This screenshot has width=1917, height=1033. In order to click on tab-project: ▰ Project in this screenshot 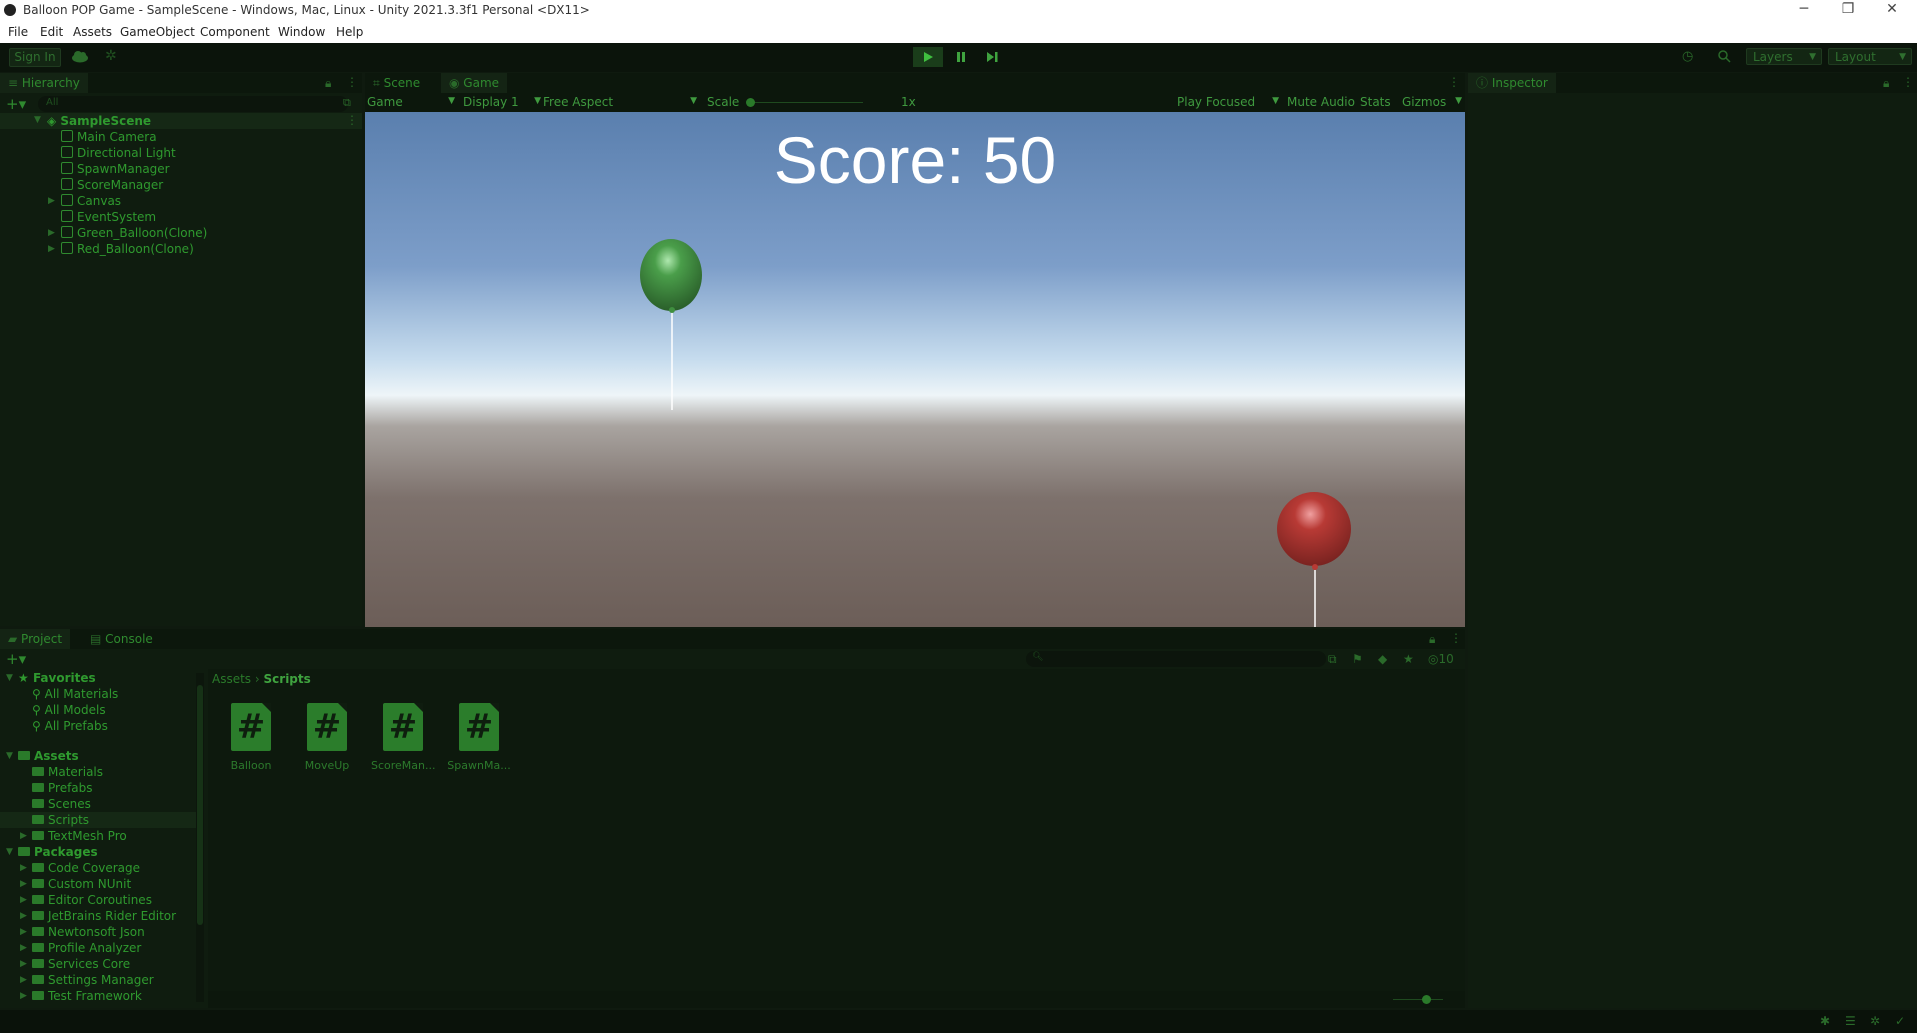, I will do `click(35, 639)`.